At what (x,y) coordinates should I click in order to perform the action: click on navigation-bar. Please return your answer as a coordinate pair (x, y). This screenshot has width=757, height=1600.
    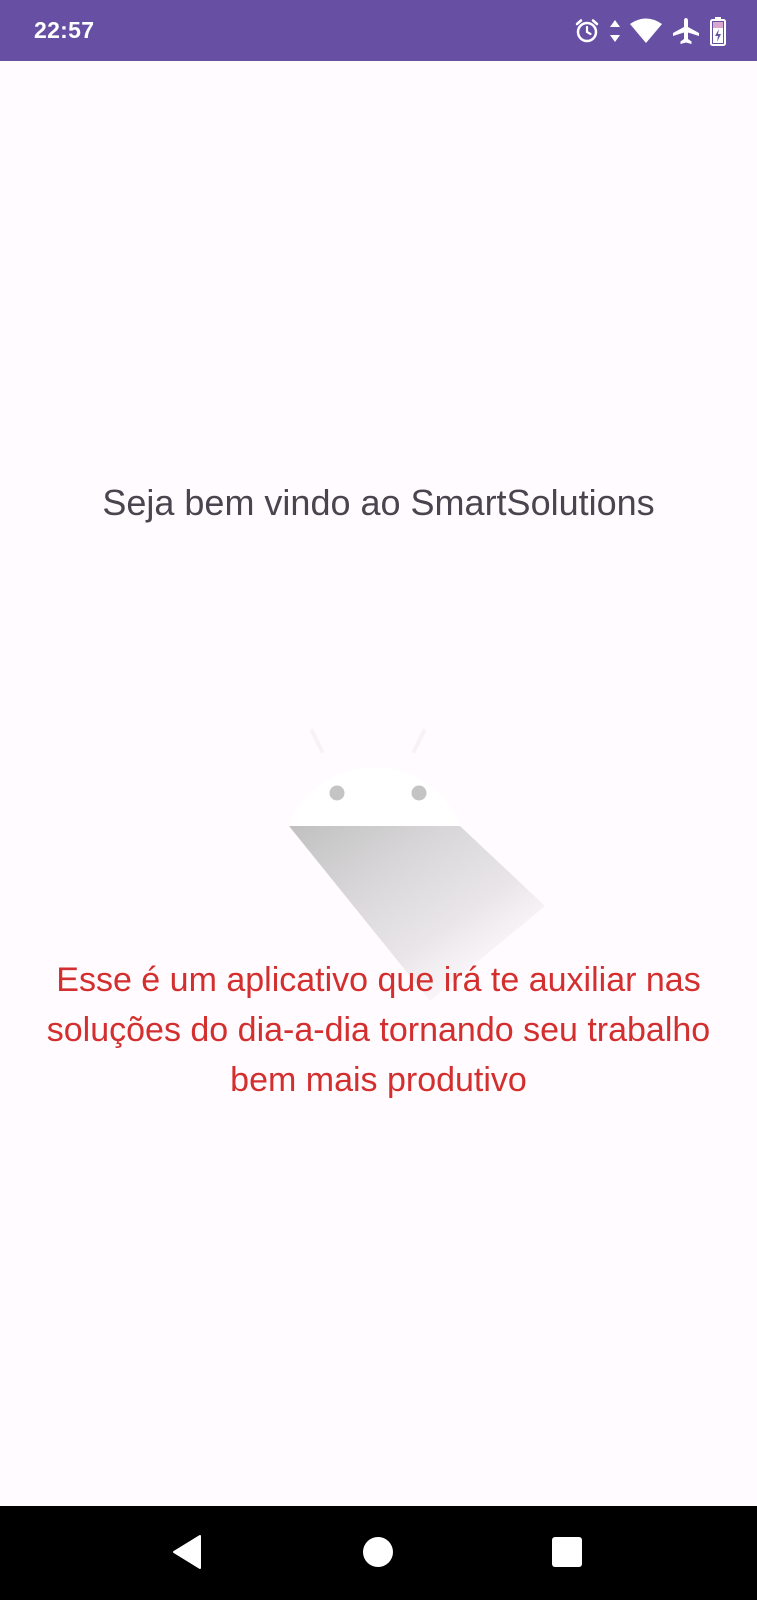
    Looking at the image, I should click on (378, 1553).